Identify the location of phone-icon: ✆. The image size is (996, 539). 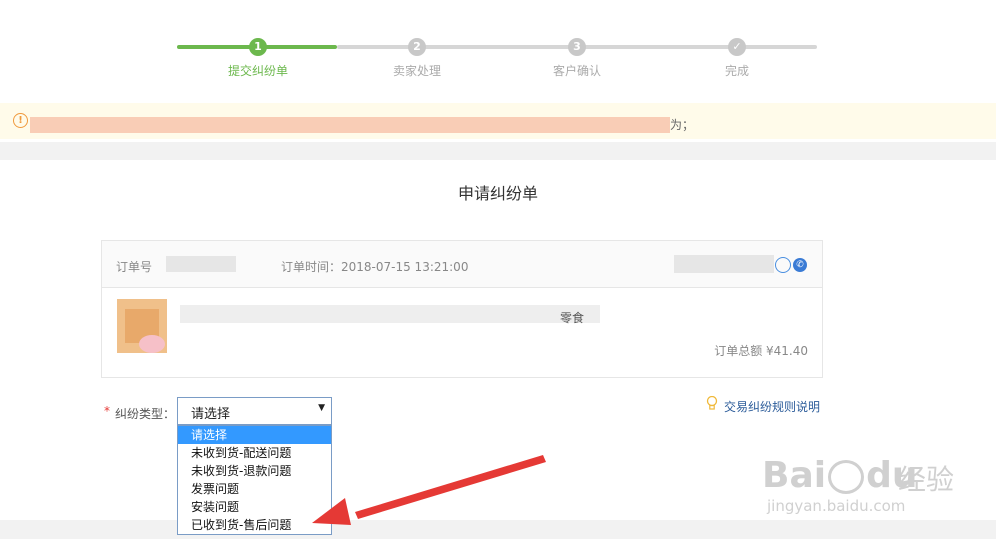
(800, 265).